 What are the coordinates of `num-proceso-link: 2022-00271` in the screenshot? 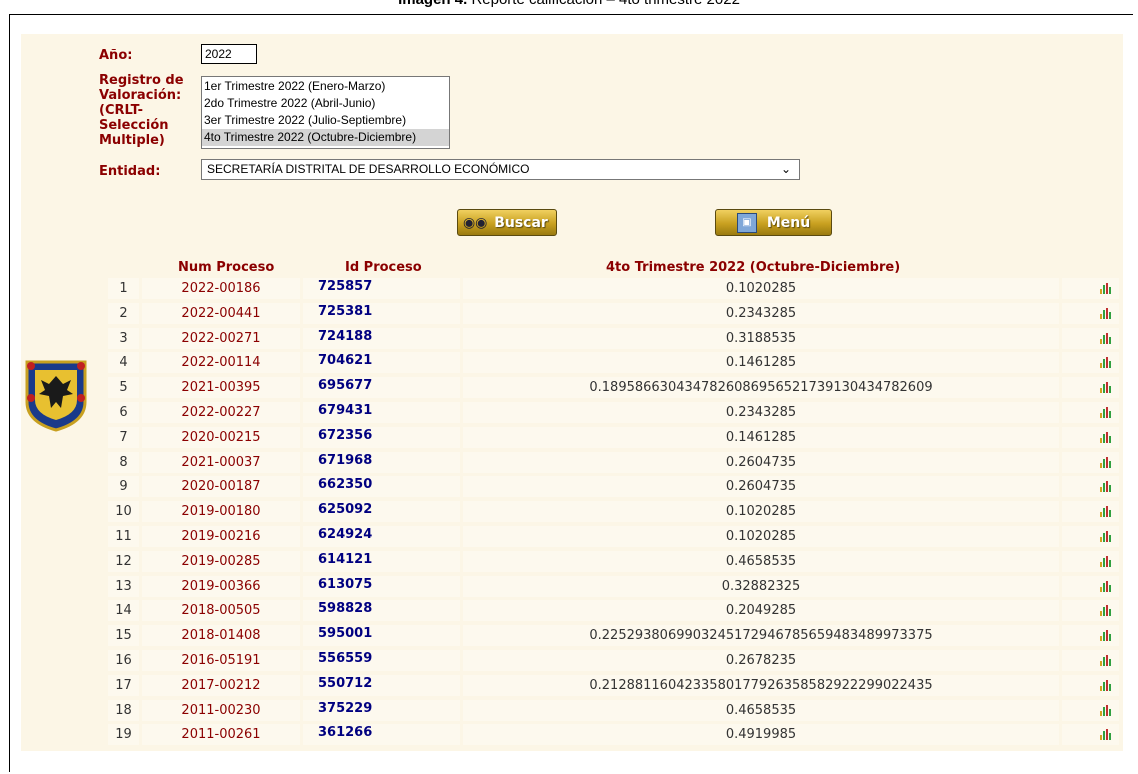 It's located at (221, 338).